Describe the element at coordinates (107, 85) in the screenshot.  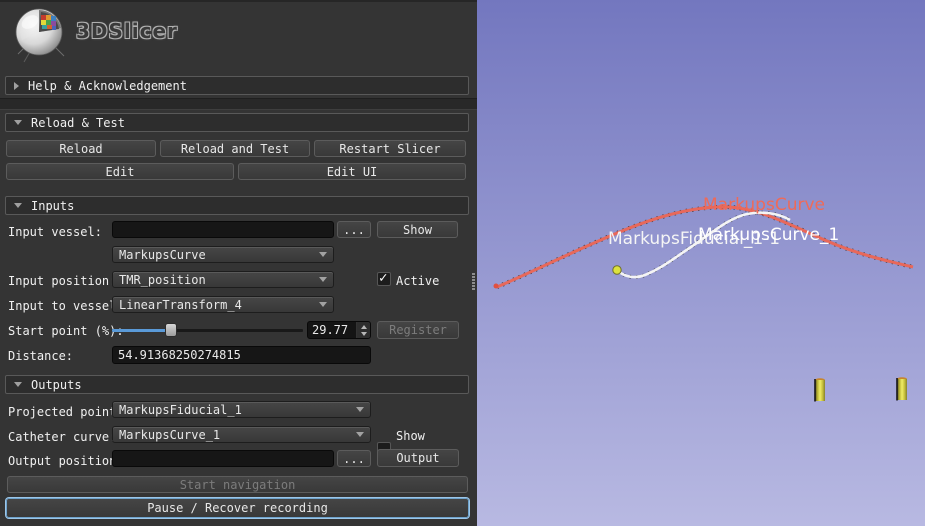
I see `section-help-label: Help & Acknowledgement` at that location.